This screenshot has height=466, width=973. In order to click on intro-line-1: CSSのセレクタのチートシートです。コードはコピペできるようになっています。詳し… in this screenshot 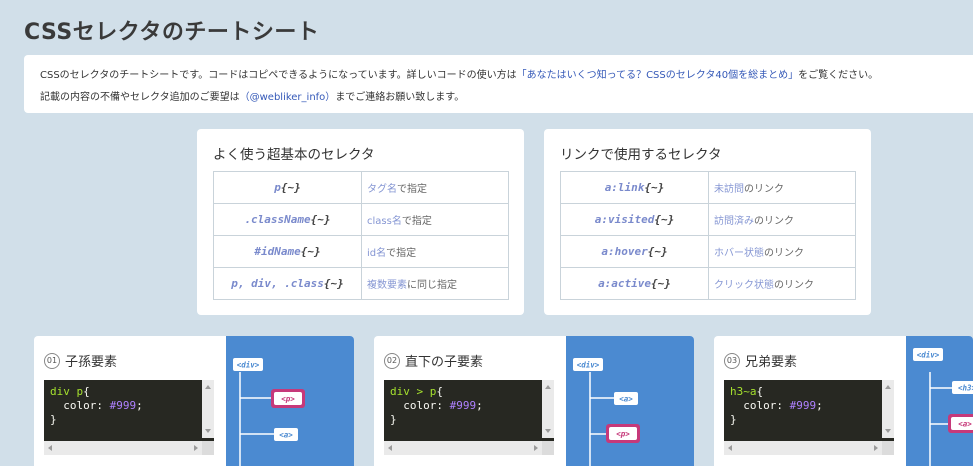, I will do `click(498, 76)`.